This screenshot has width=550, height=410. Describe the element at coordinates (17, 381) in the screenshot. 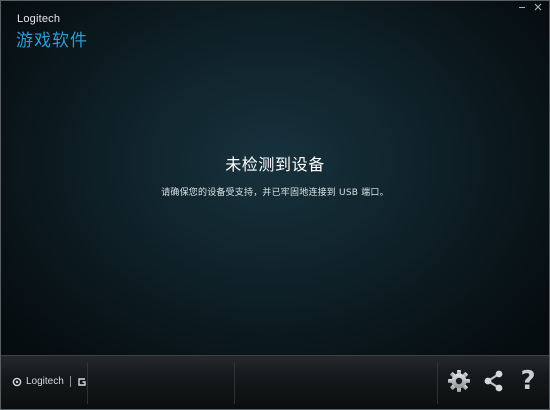

I see `logitech-mark-icon` at that location.